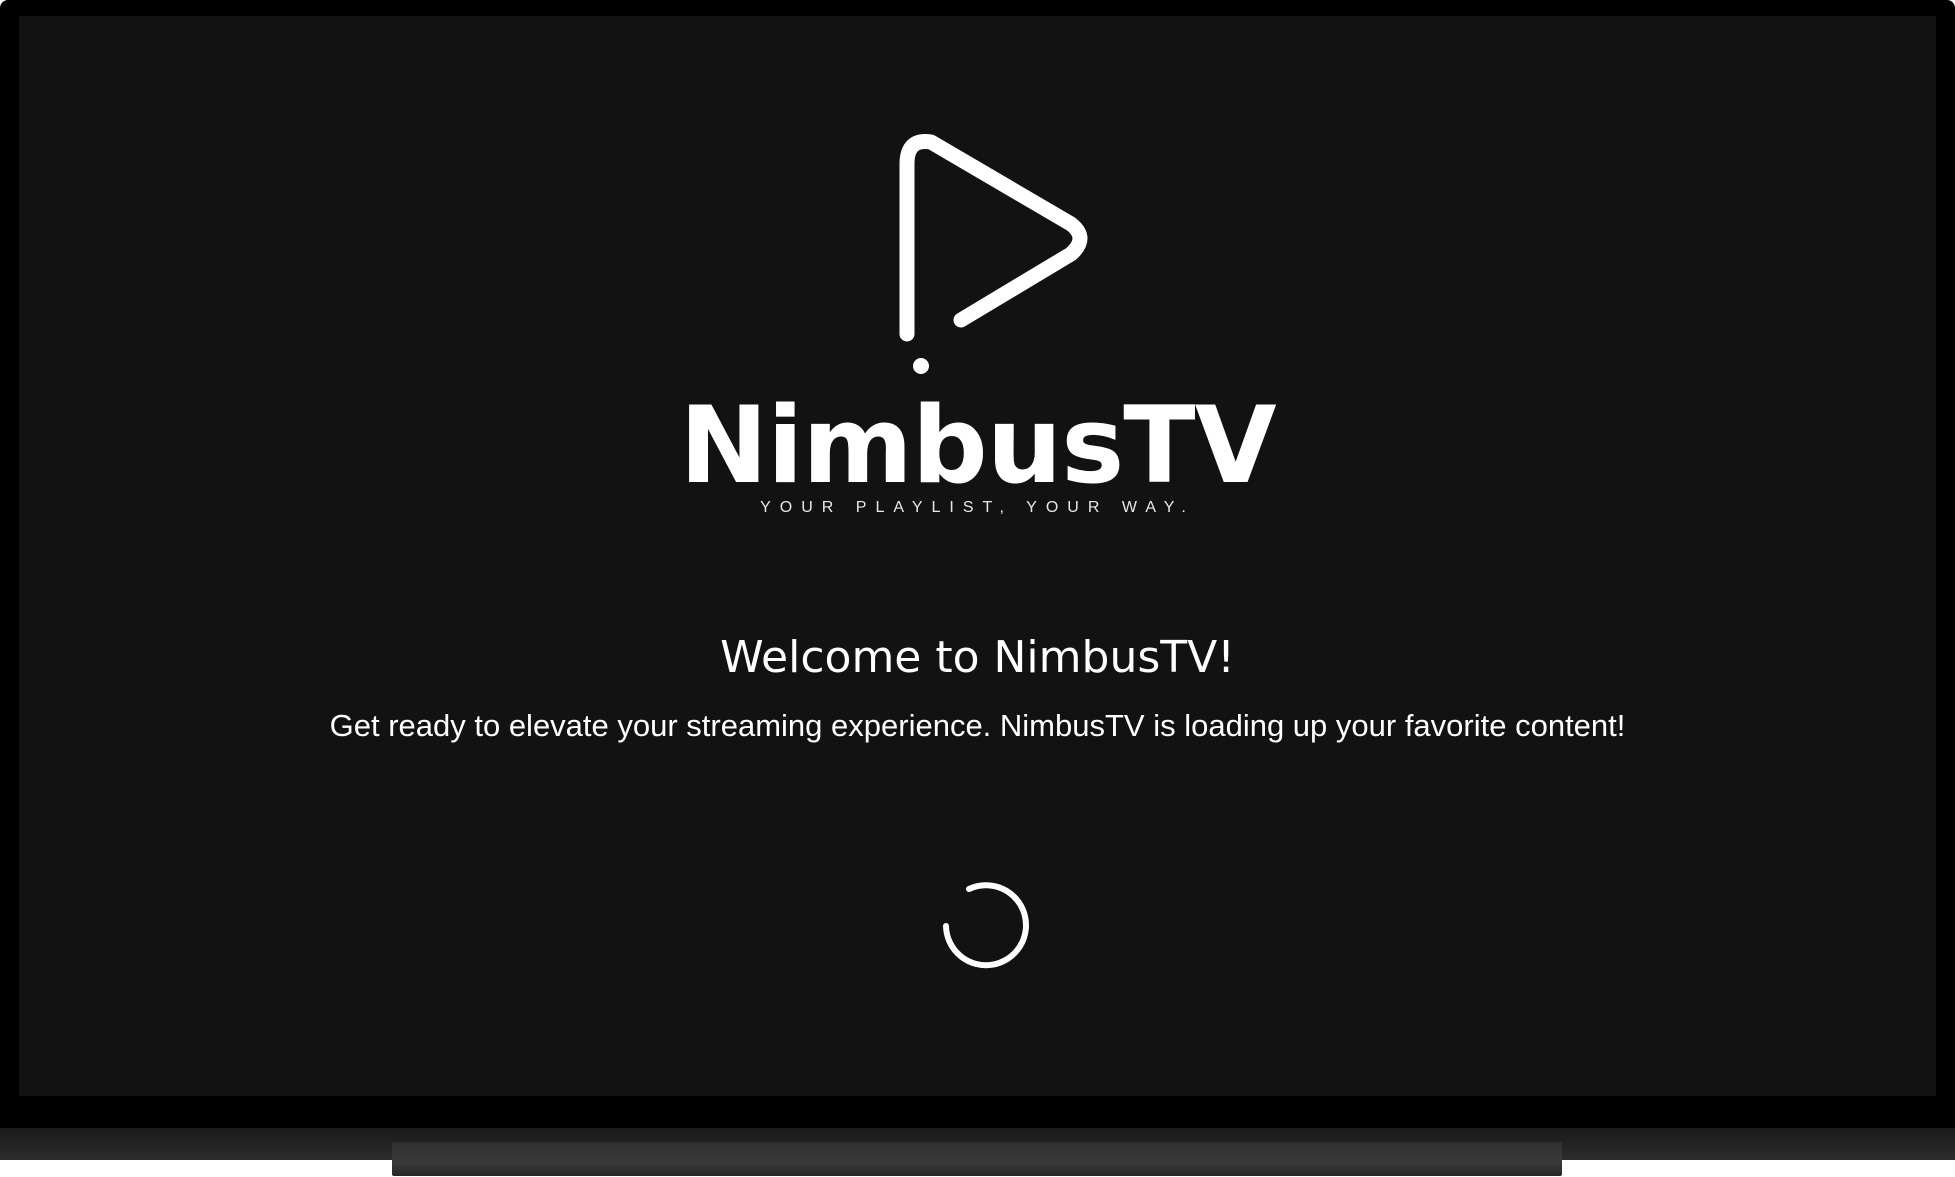  Describe the element at coordinates (993, 253) in the screenshot. I see `play-triangle-icon` at that location.